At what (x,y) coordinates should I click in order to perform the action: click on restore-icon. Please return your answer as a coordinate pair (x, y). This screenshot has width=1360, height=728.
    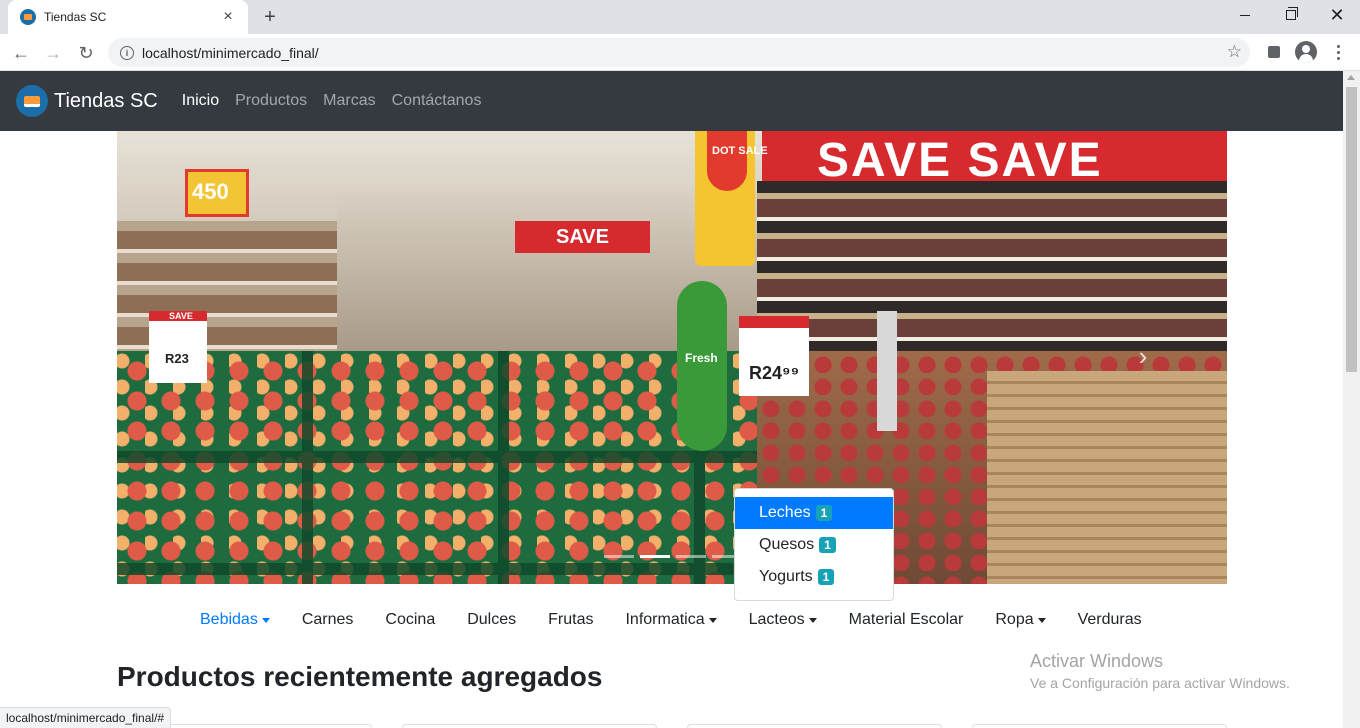
    Looking at the image, I should click on (1291, 15).